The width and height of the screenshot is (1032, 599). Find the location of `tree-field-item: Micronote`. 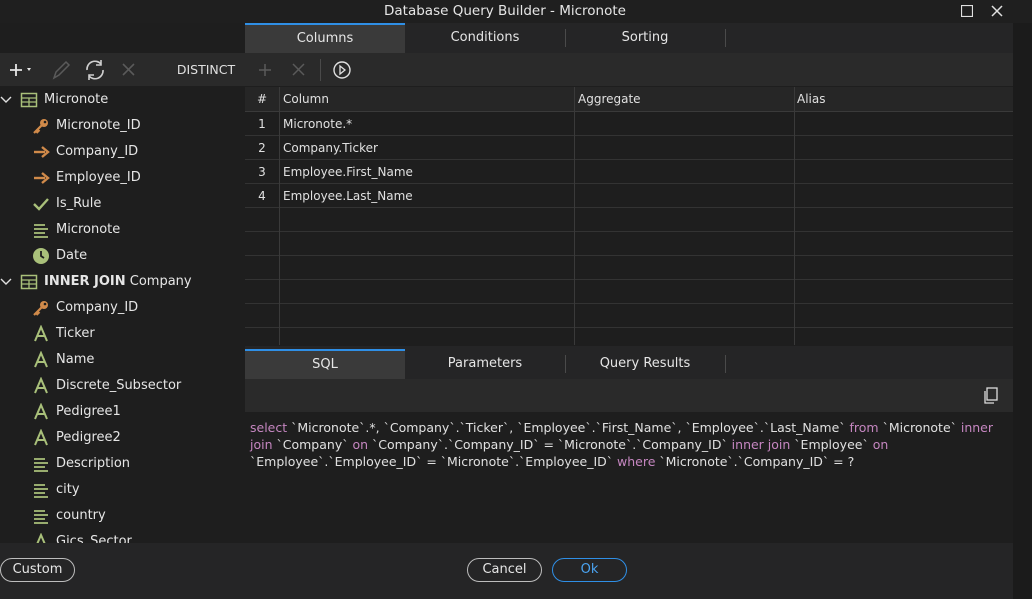

tree-field-item: Micronote is located at coordinates (122, 230).